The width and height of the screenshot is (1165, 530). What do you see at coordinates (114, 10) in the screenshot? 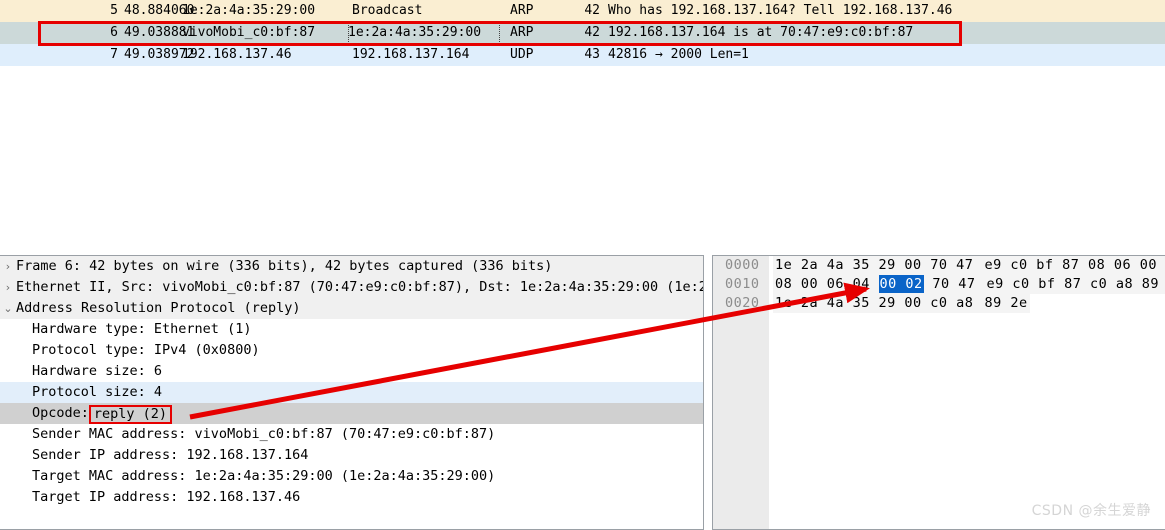
I see `packet-no: 5` at bounding box center [114, 10].